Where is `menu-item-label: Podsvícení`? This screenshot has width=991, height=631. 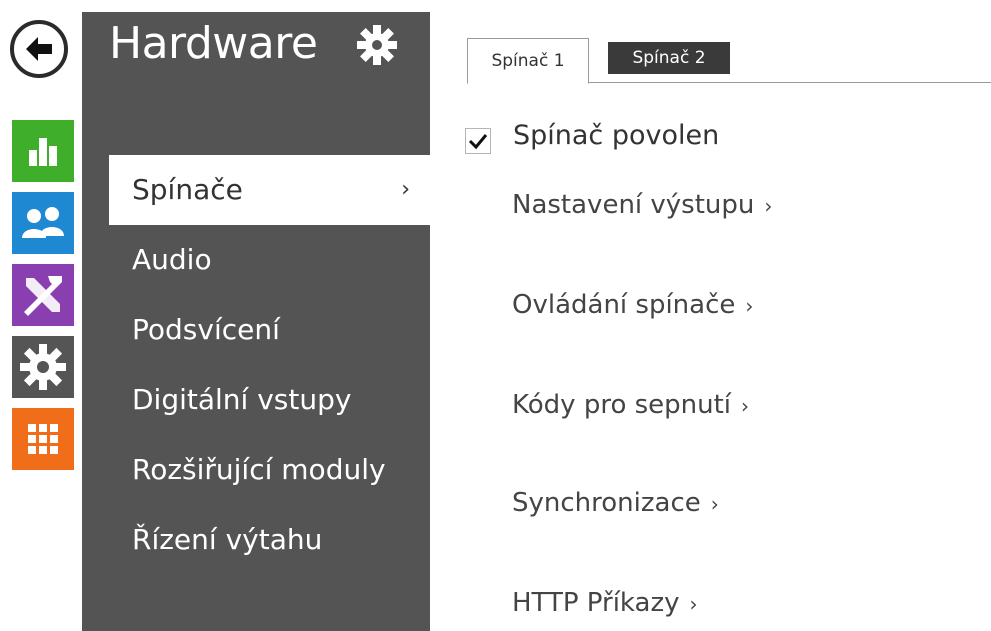
menu-item-label: Podsvícení is located at coordinates (206, 329).